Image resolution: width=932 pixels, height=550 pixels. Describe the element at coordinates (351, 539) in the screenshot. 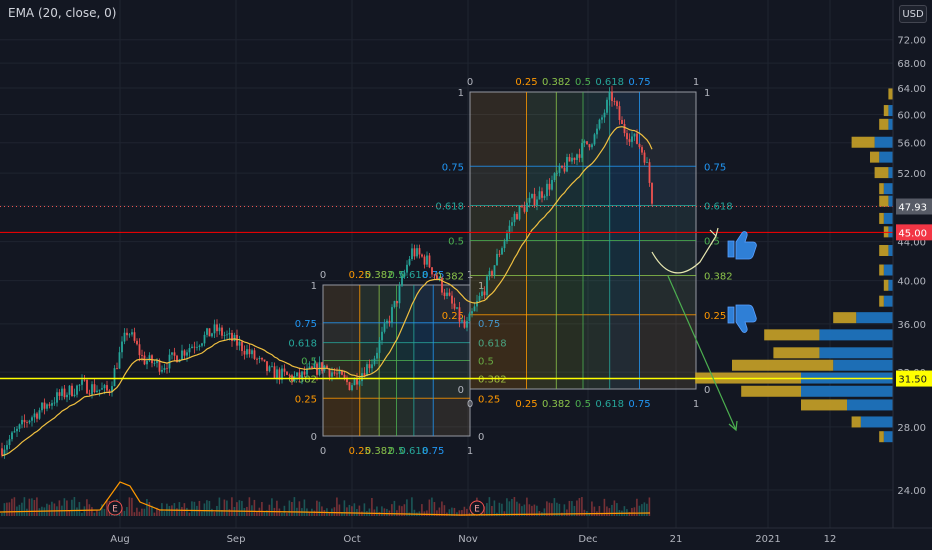

I see `time-tick-label: Oct` at that location.